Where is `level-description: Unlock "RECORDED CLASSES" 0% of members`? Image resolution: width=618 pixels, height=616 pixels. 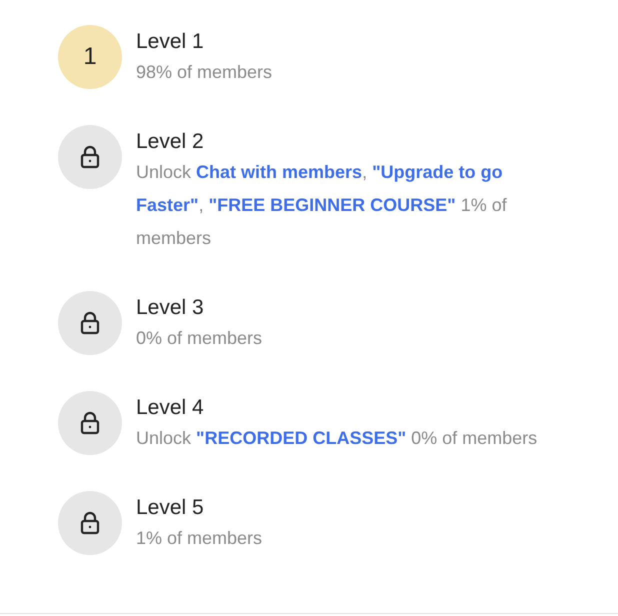 level-description: Unlock "RECORDED CLASSES" 0% of members is located at coordinates (337, 438).